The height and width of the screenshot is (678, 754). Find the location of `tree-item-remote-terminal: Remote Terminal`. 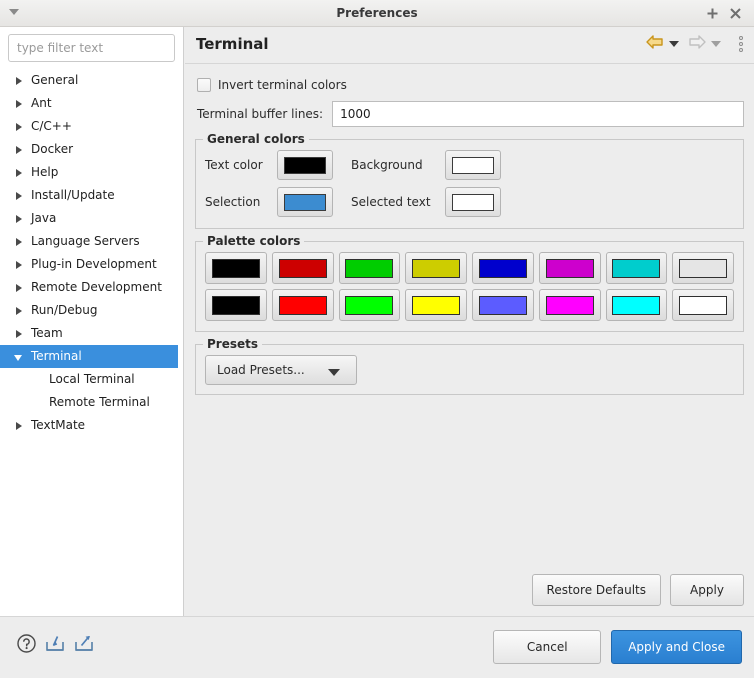

tree-item-remote-terminal: Remote Terminal is located at coordinates (91, 402).